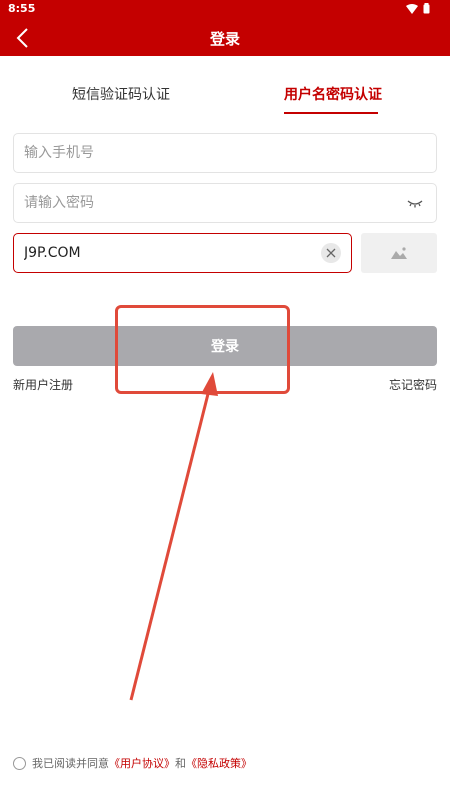 The image size is (450, 800). What do you see at coordinates (219, 763) in the screenshot?
I see `privacy-policy-link: 《隐私政策》` at bounding box center [219, 763].